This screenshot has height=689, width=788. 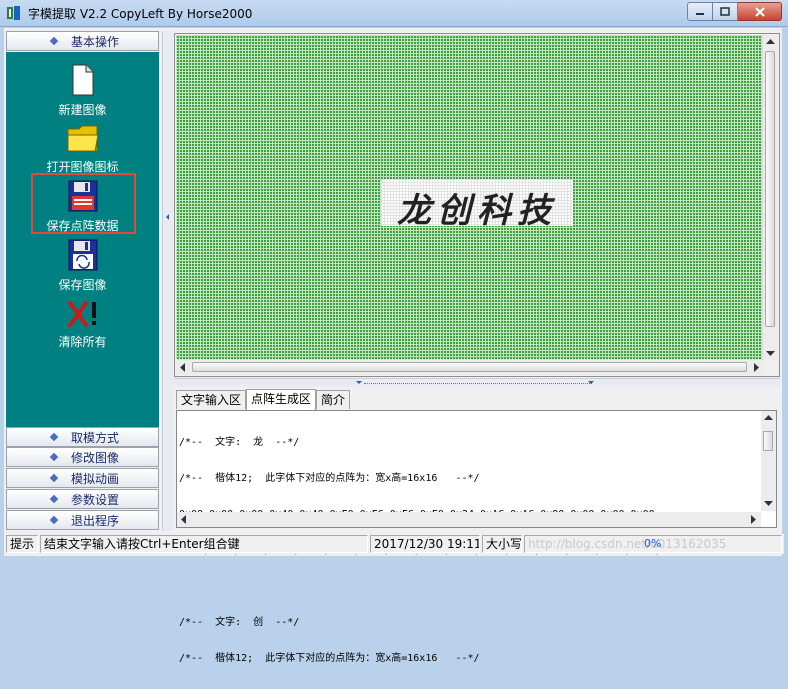 I want to click on clear-all-icon, so click(x=81, y=314).